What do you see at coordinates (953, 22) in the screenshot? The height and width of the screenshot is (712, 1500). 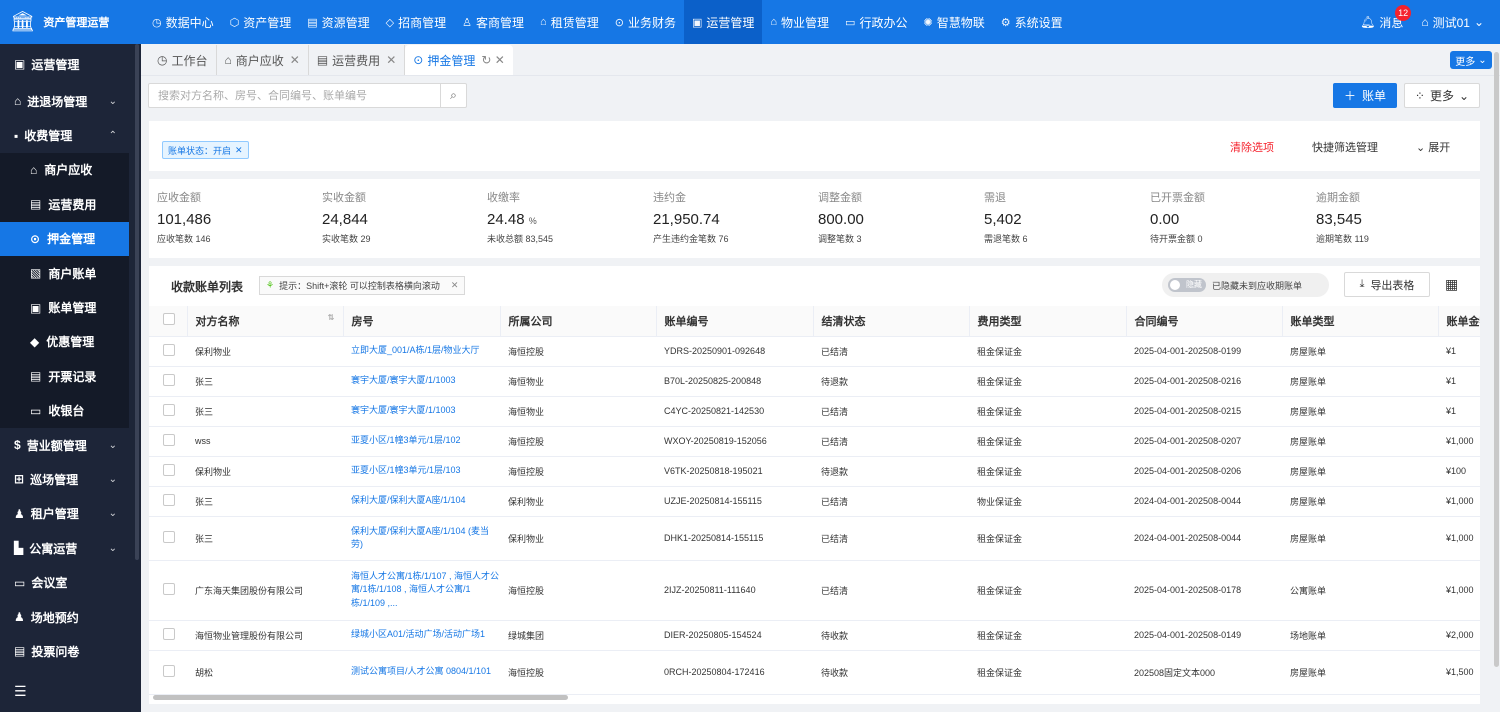 I see `topnav-item-10: ✺ 智慧物联` at bounding box center [953, 22].